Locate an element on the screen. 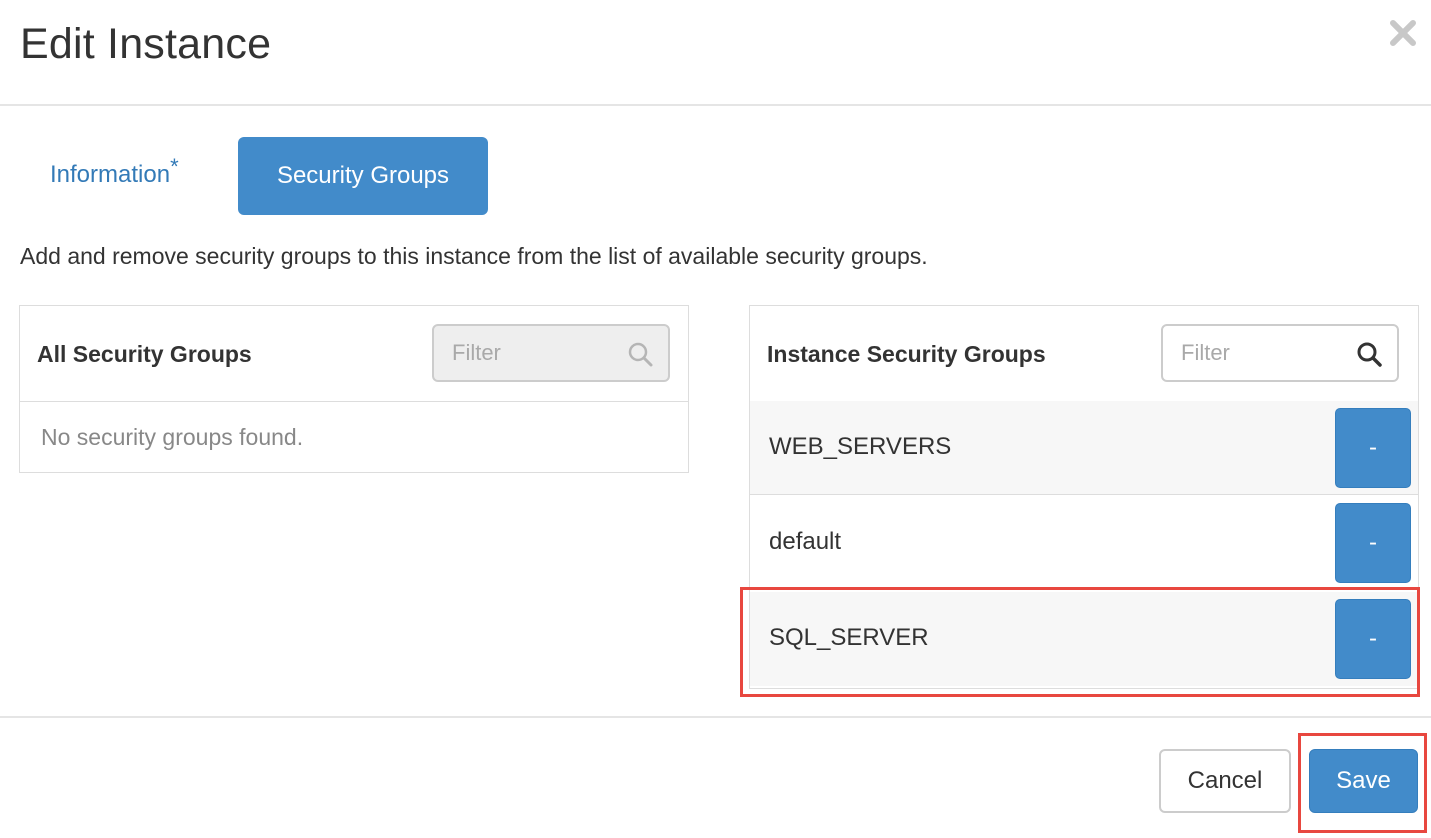  security-group-row: SQL_SERVER - is located at coordinates (1084, 639).